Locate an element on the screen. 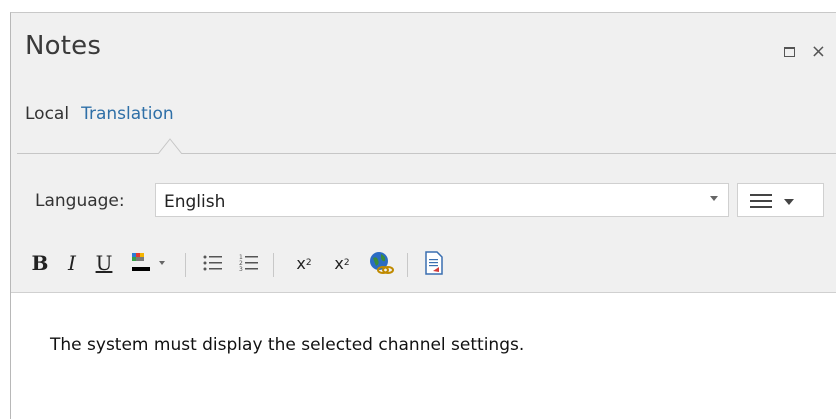 The width and height of the screenshot is (836, 420). panel-title: Notes is located at coordinates (63, 46).